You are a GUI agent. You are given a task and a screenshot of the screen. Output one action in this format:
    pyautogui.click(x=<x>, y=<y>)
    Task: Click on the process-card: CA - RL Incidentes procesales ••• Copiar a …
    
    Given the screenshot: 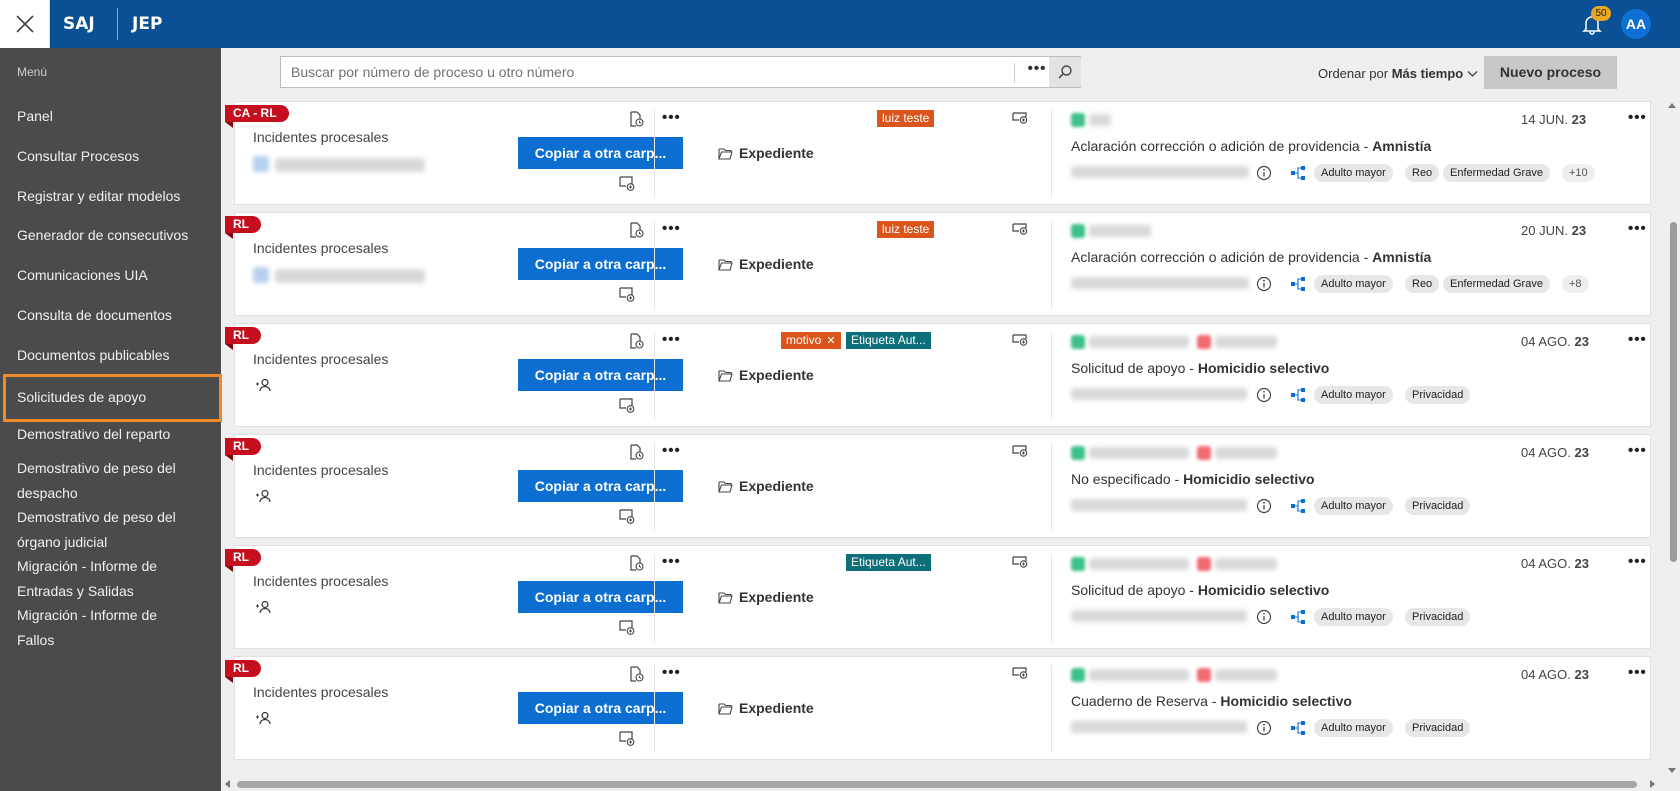 What is the action you would take?
    pyautogui.click(x=938, y=153)
    